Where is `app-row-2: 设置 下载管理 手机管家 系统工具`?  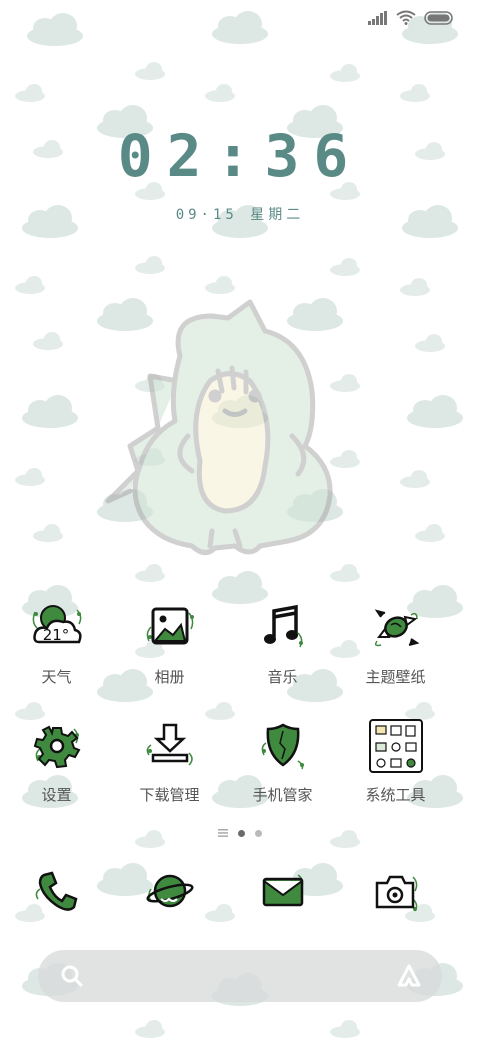 app-row-2: 设置 下载管理 手机管家 系统工具 is located at coordinates (240, 760).